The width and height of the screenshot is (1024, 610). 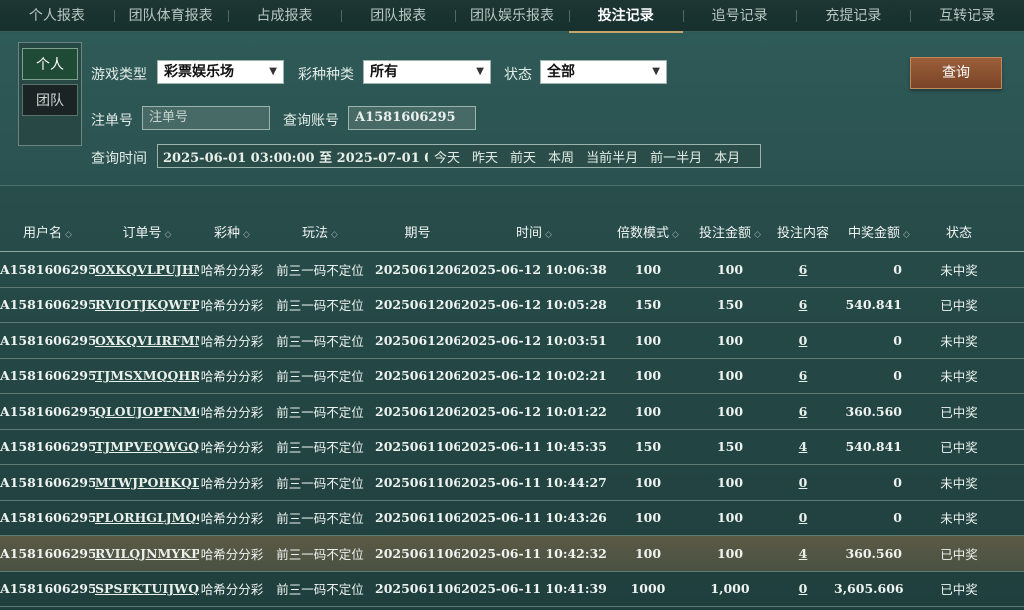 I want to click on cell-period: 202506110645, so click(x=417, y=482).